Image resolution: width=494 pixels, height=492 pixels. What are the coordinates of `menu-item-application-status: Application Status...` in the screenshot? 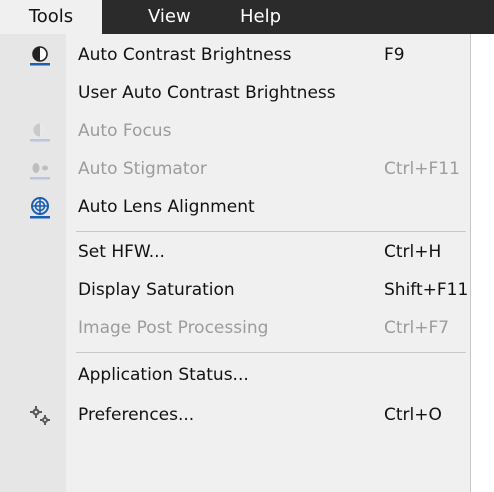 It's located at (235, 375).